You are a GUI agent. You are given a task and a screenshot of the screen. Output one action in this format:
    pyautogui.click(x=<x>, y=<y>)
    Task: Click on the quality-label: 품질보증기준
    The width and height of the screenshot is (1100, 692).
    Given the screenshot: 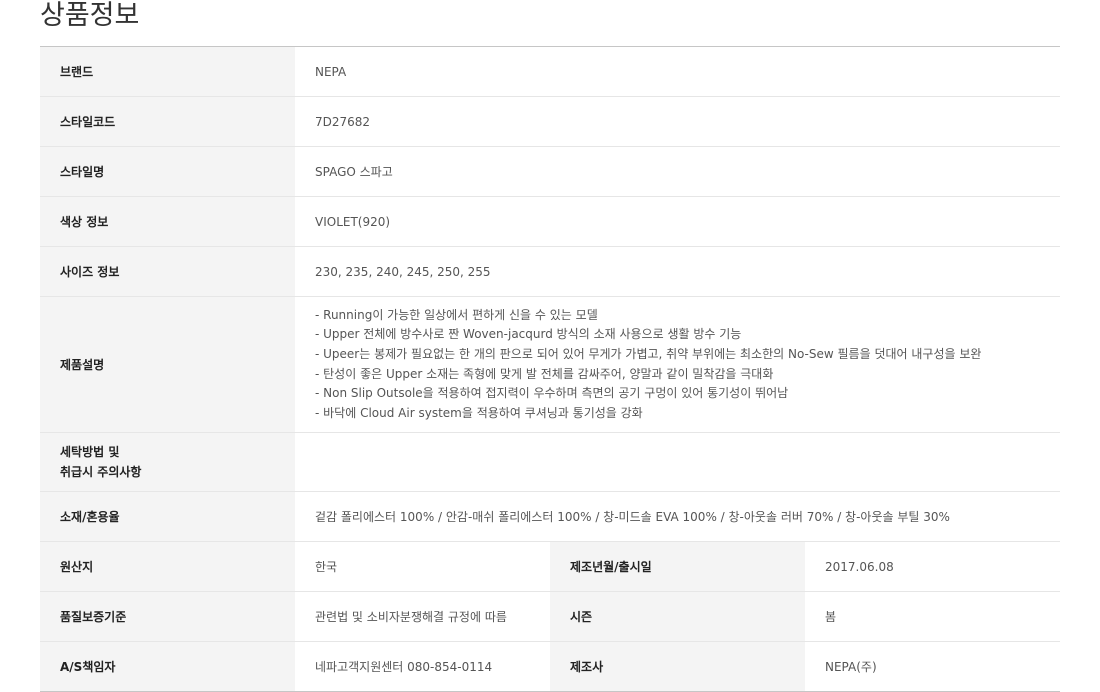 What is the action you would take?
    pyautogui.click(x=167, y=616)
    